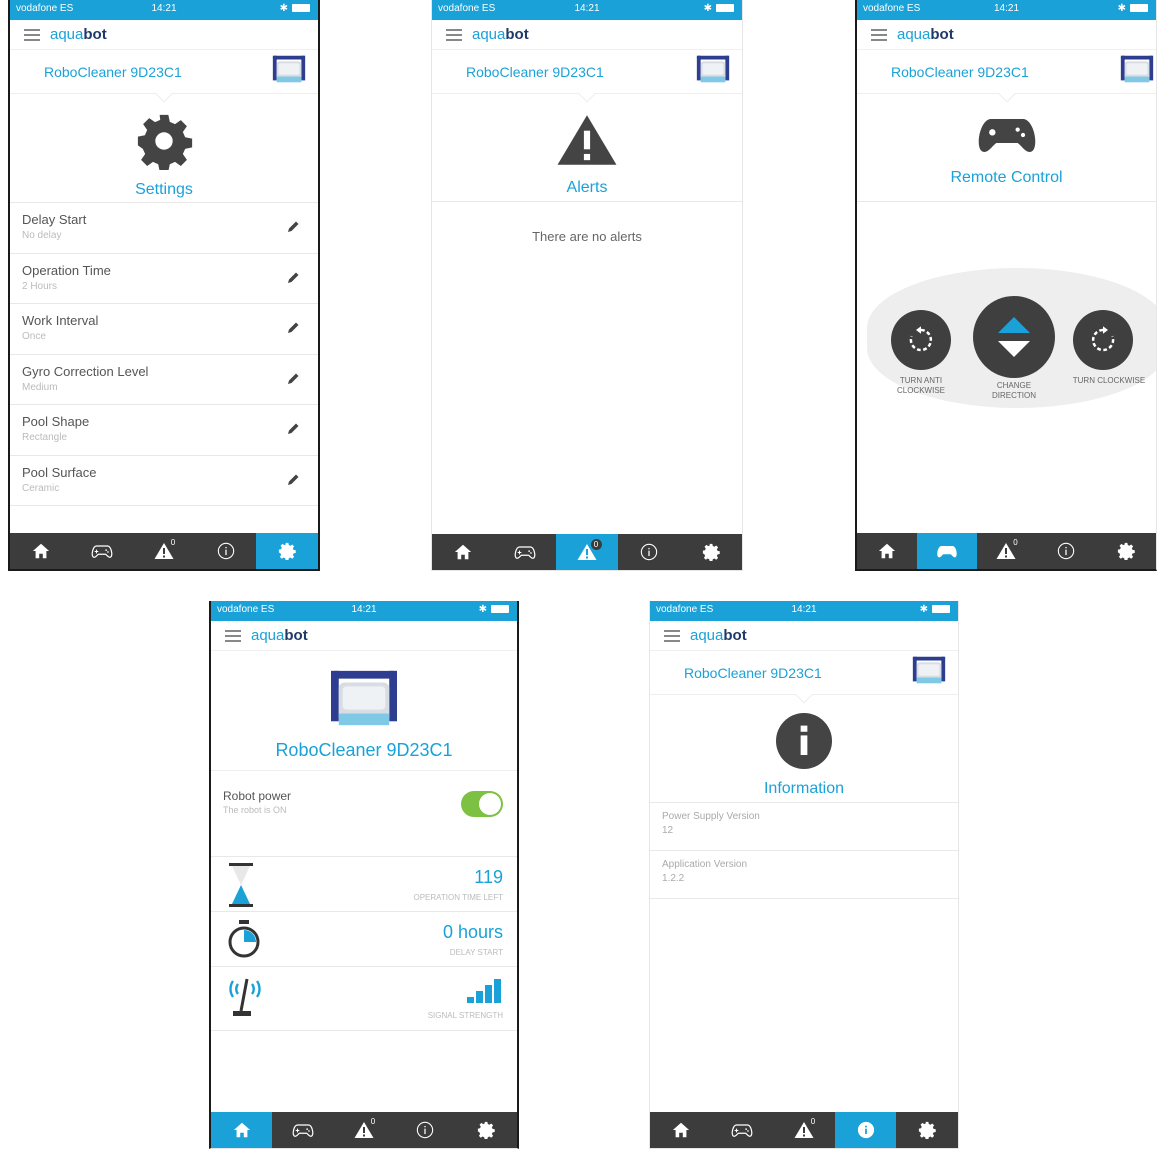 This screenshot has width=1157, height=1149. Describe the element at coordinates (164, 148) in the screenshot. I see `settings-hero: Settings` at that location.